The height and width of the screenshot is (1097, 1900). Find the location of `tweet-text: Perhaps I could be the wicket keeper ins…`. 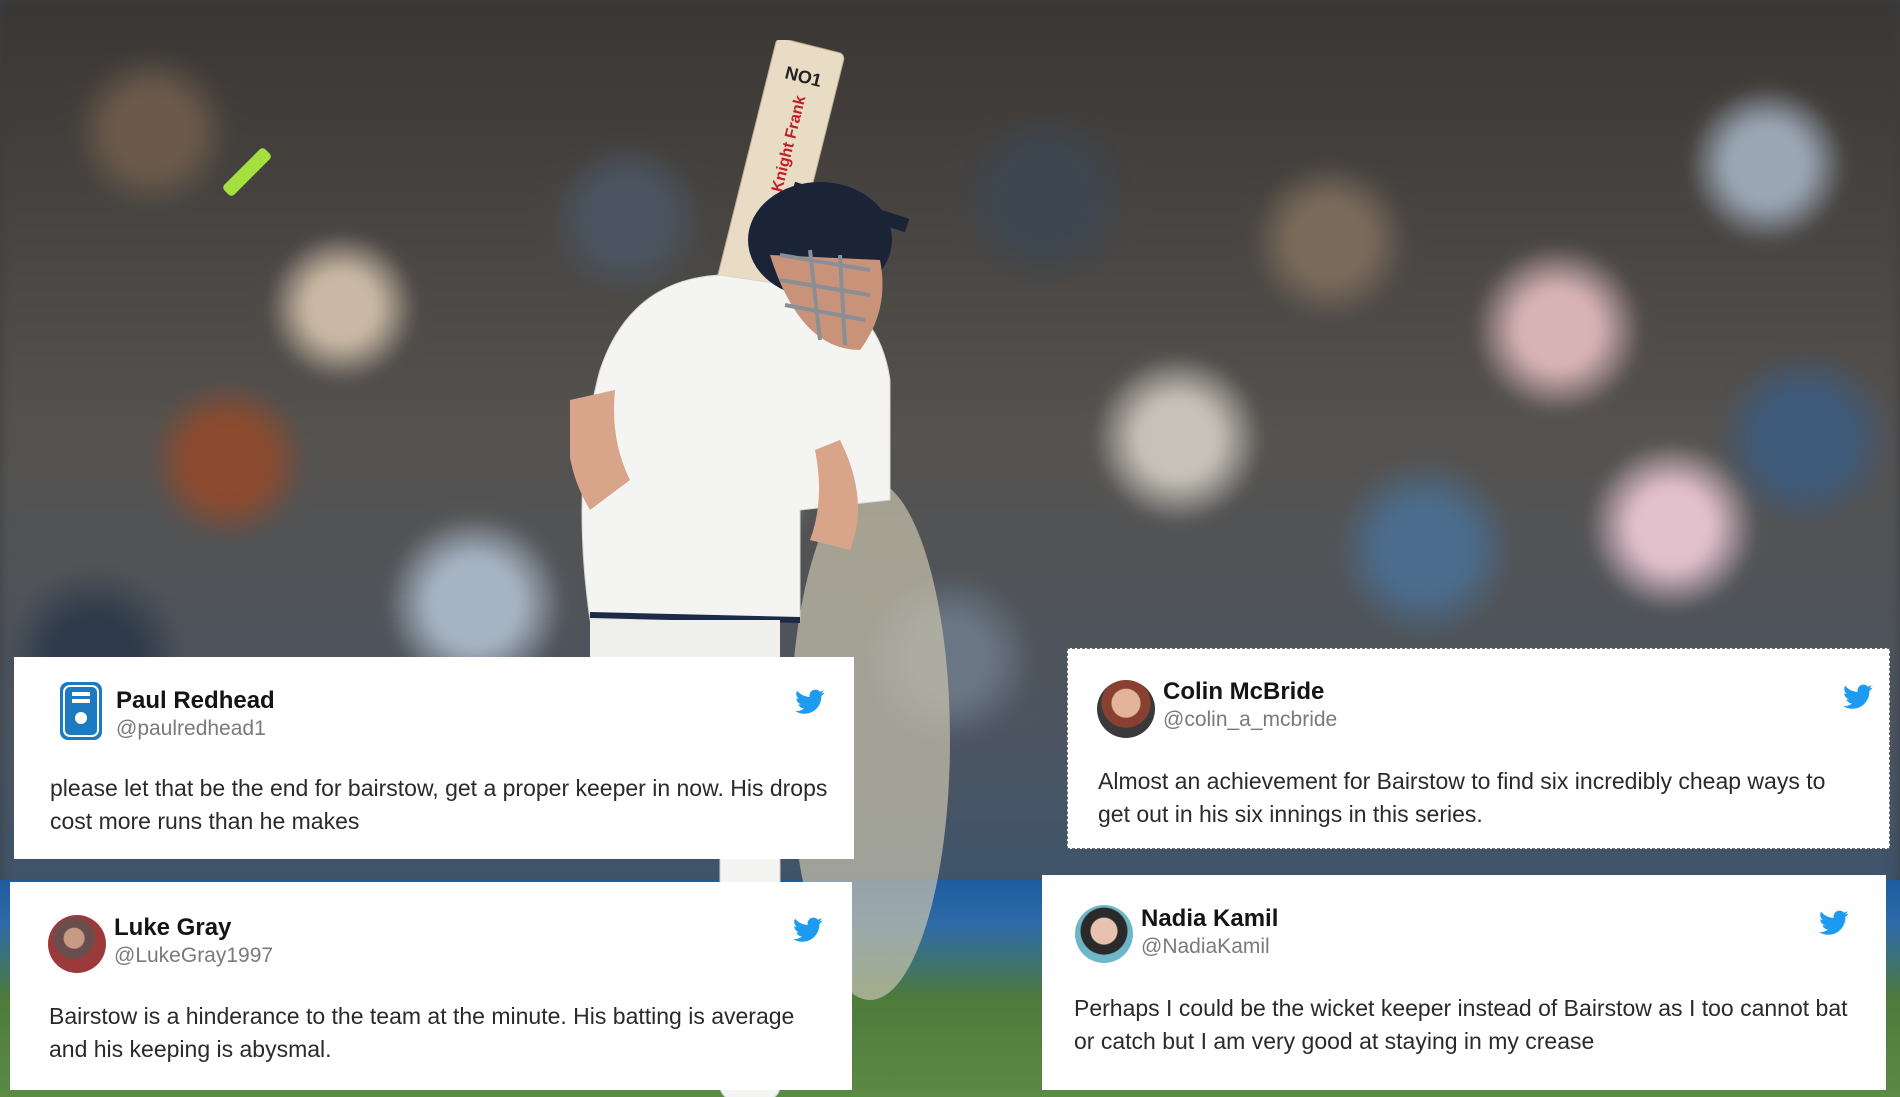

tweet-text: Perhaps I could be the wicket keeper ins… is located at coordinates (1461, 1024).